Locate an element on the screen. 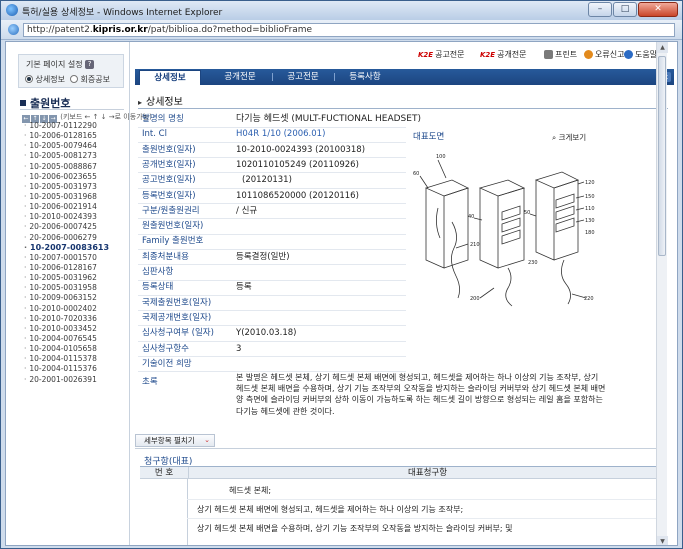  claim-line: 헤드셋 본체; is located at coordinates (250, 490).